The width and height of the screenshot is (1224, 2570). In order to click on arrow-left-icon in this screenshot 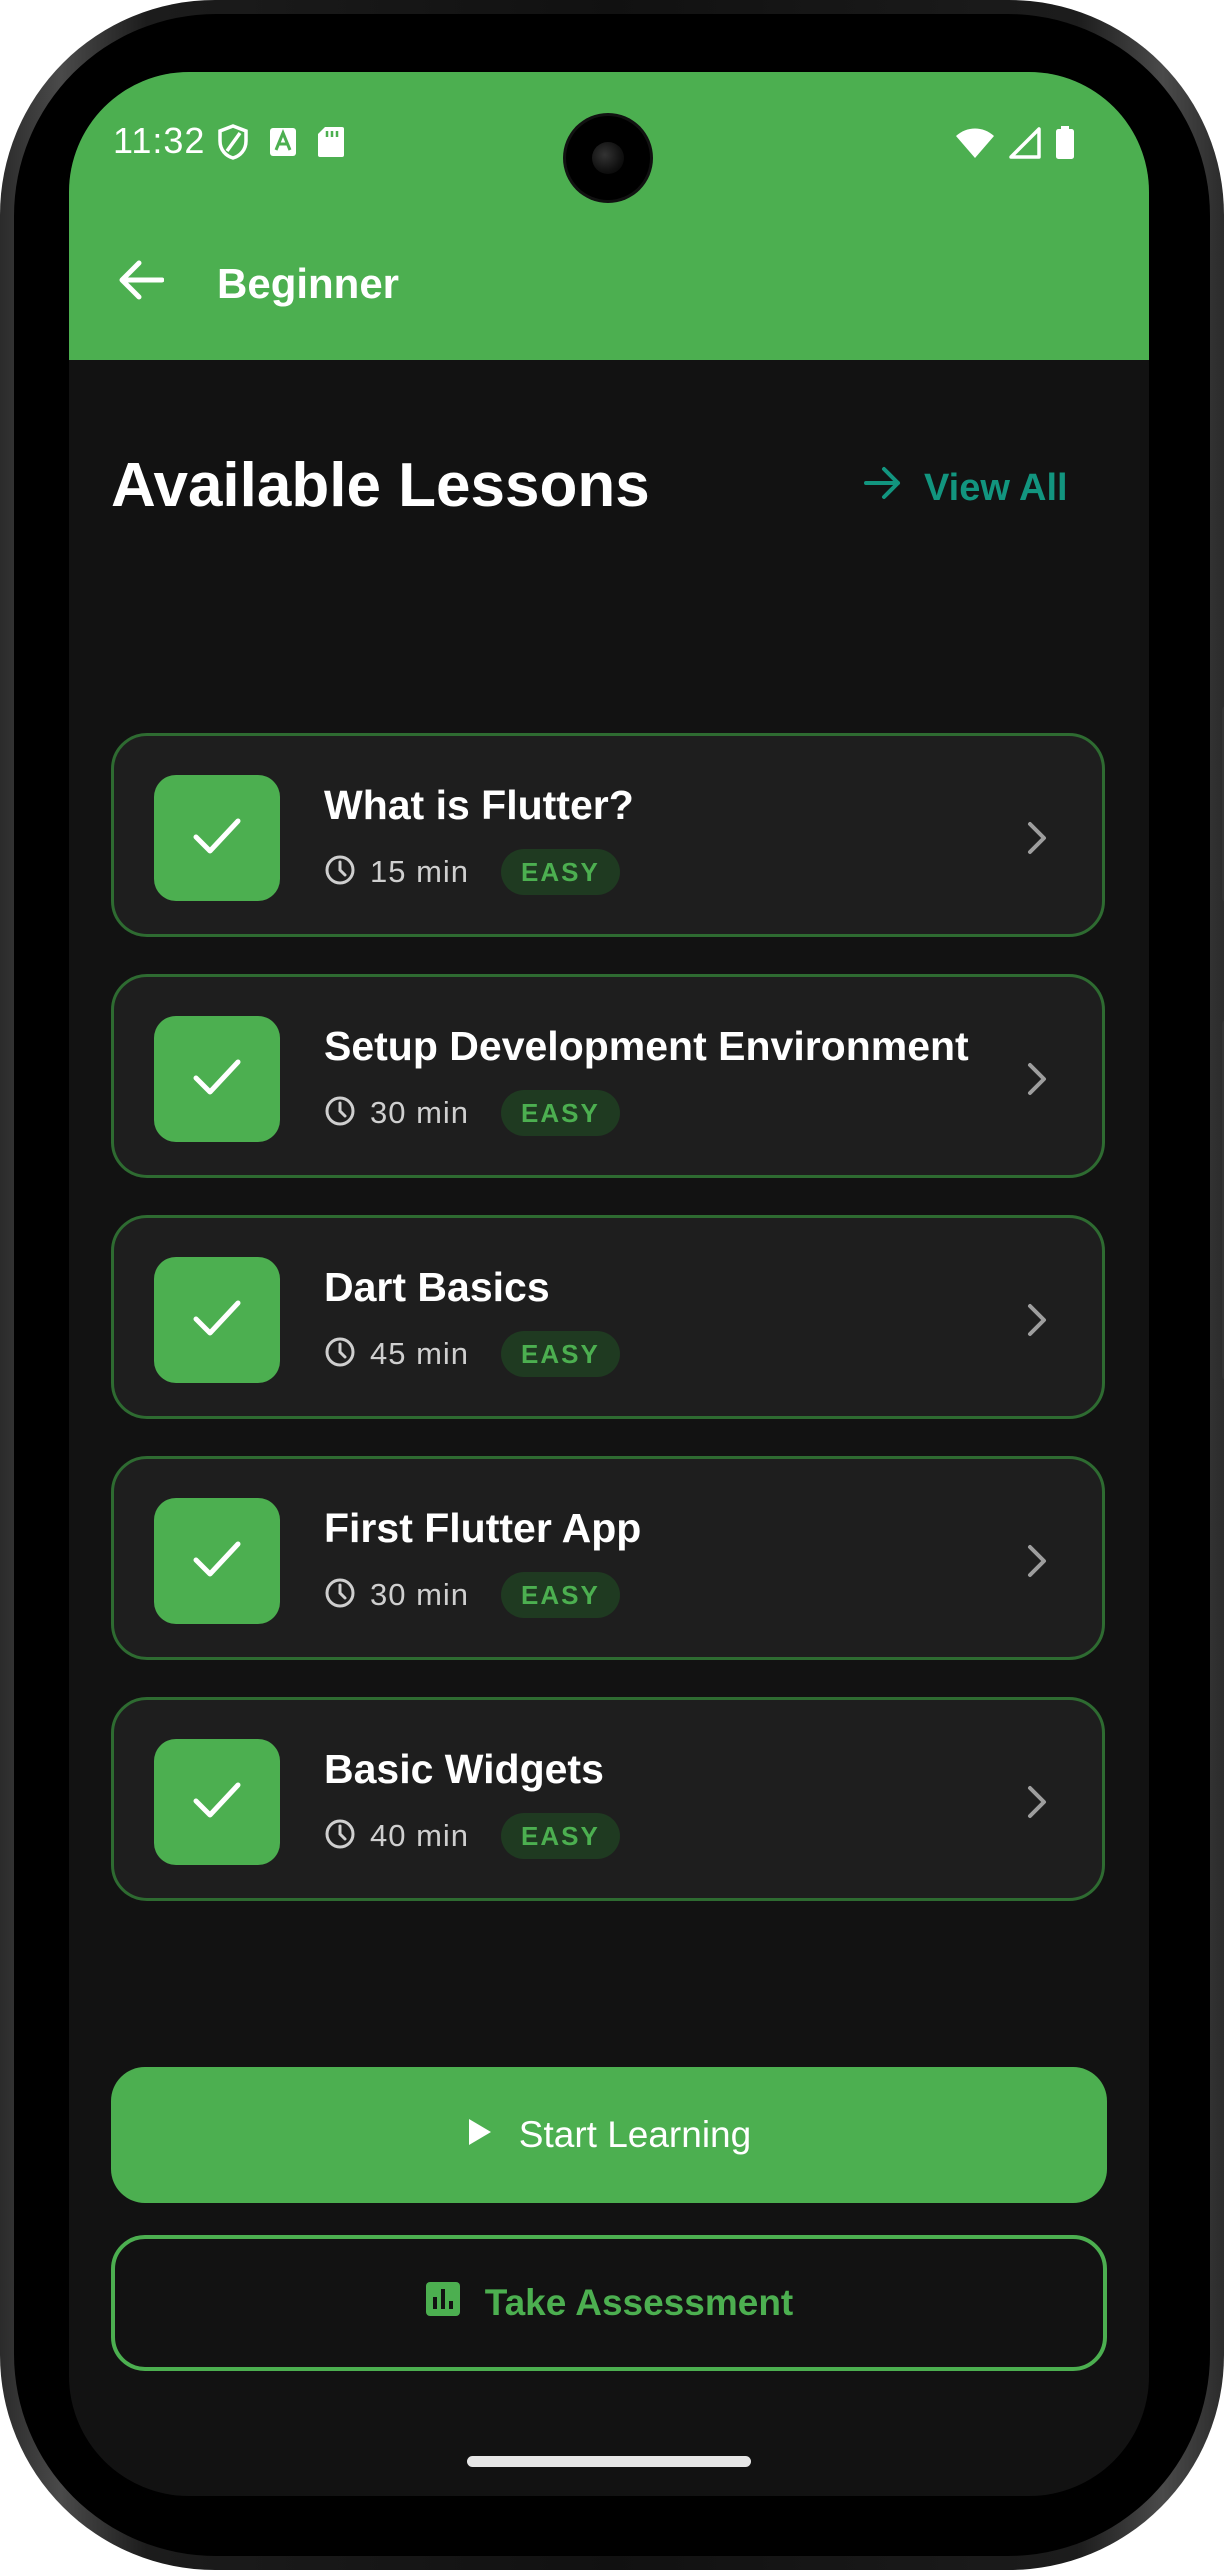, I will do `click(141, 282)`.